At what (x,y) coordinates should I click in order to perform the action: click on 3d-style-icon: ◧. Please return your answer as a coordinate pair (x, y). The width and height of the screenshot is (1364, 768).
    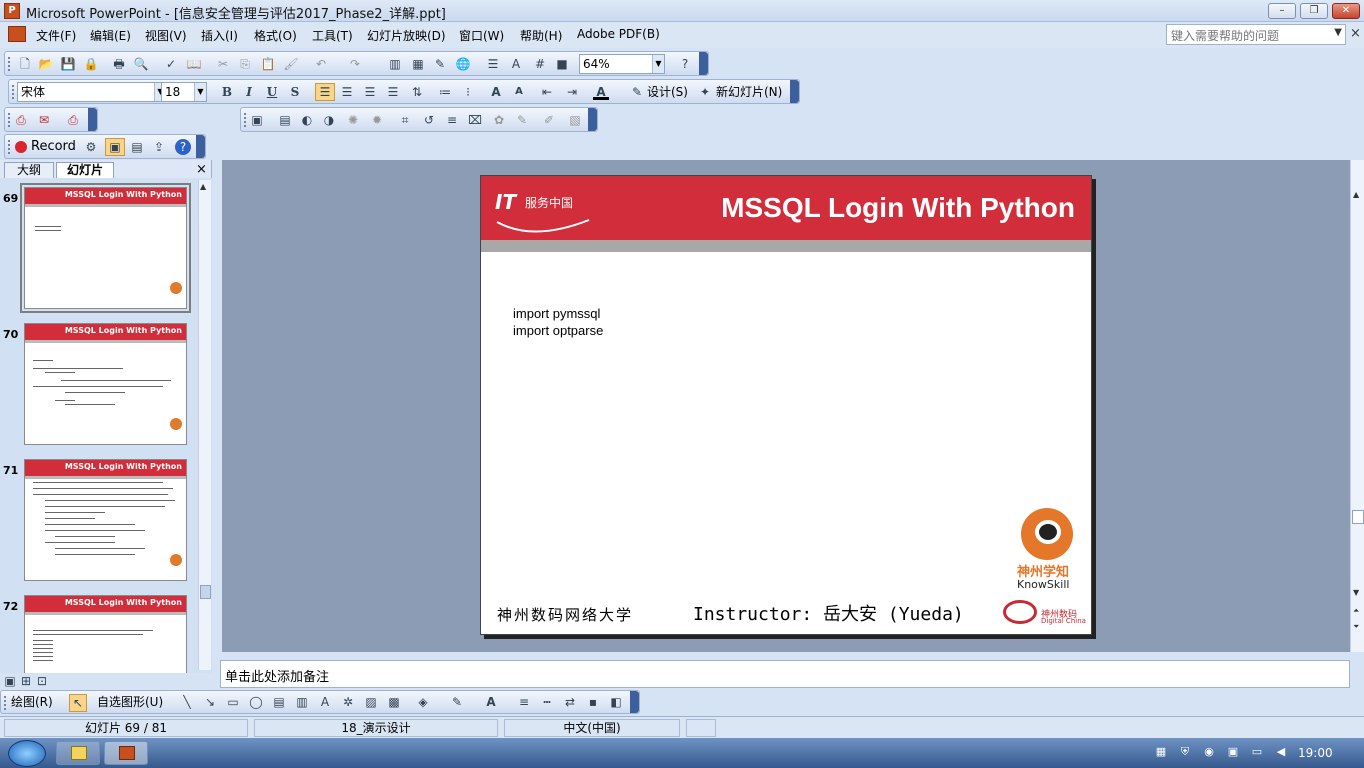
    Looking at the image, I should click on (616, 702).